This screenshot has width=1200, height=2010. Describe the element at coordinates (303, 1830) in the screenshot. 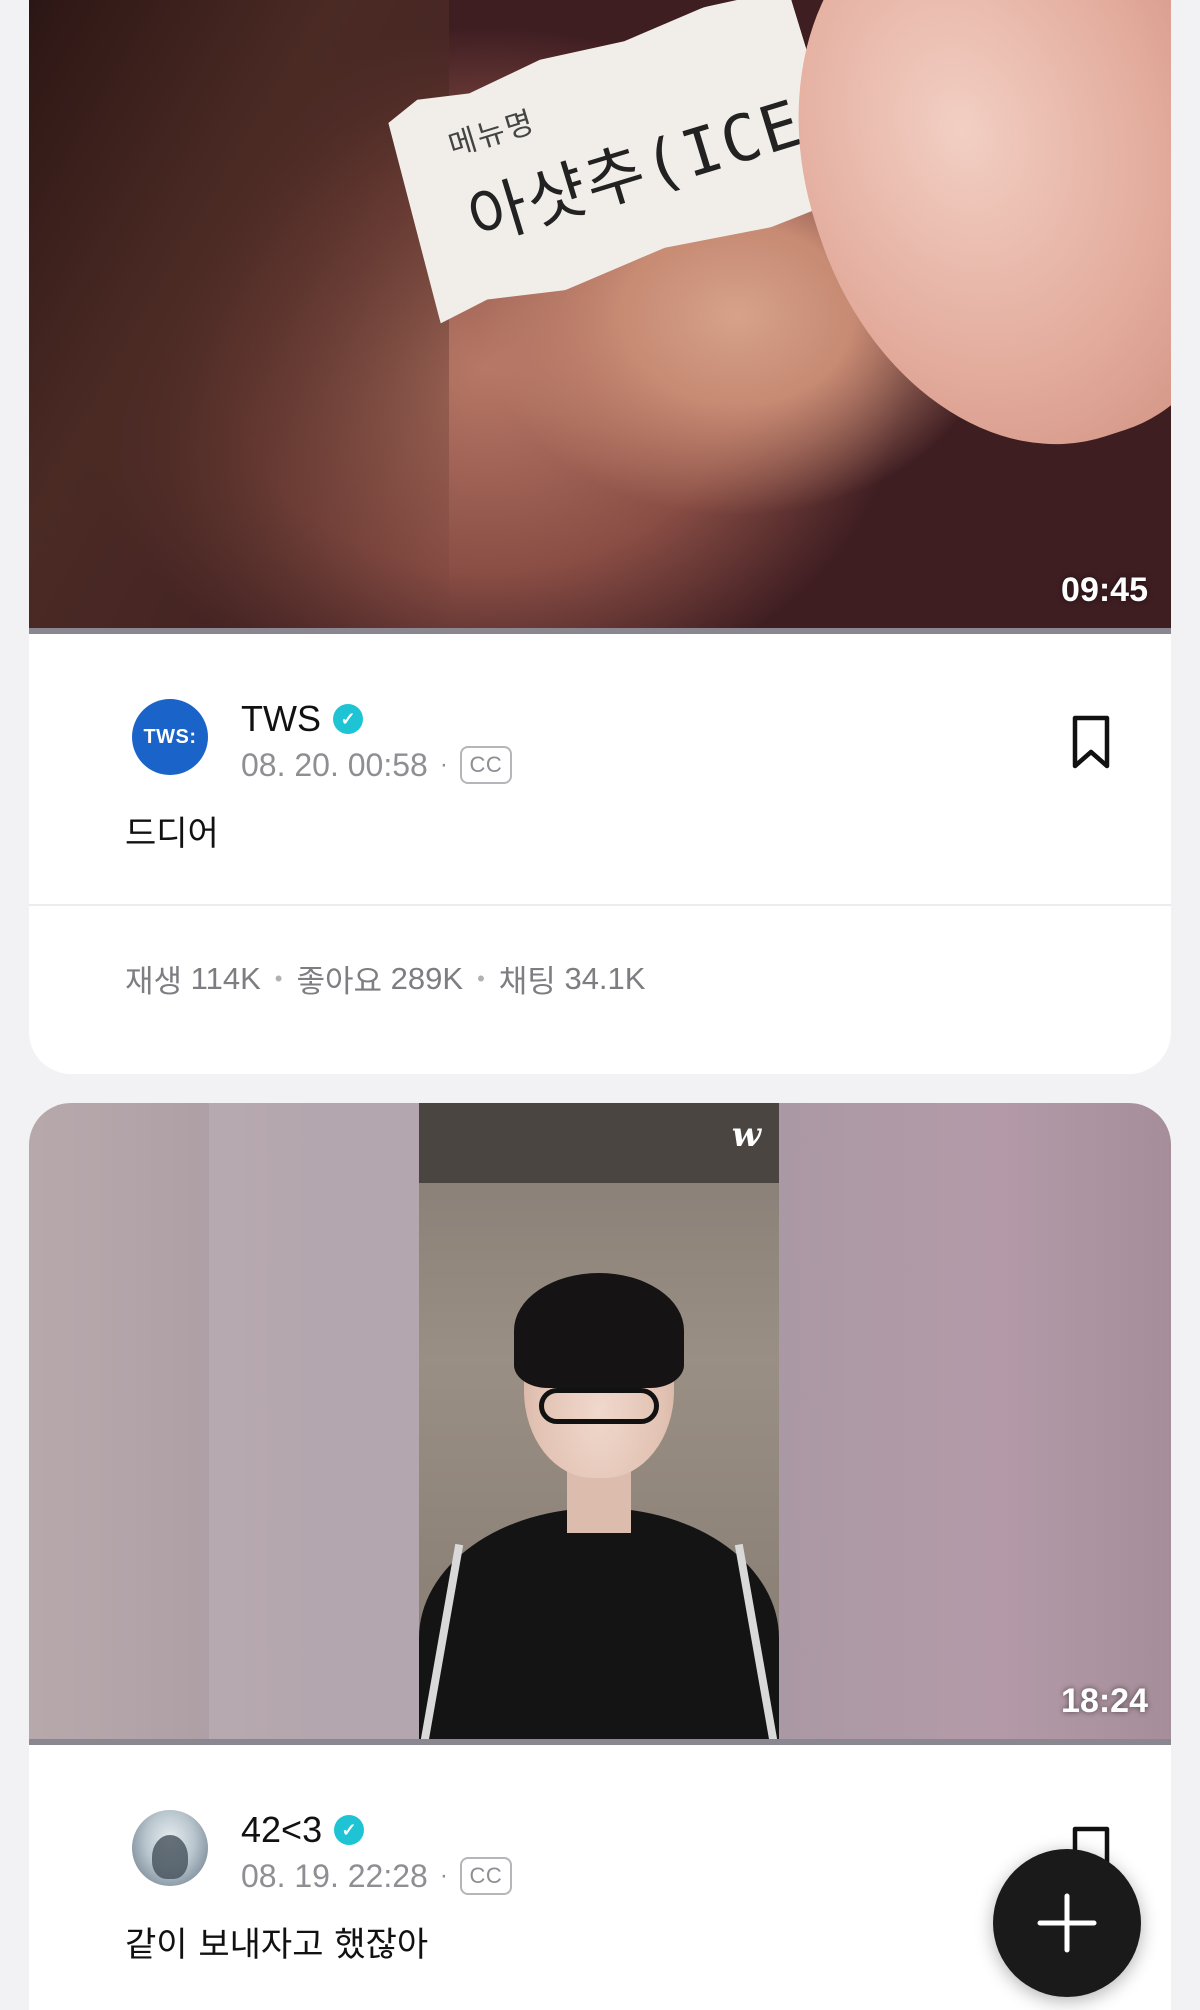

I see `author-name: 42<3 ✓` at that location.